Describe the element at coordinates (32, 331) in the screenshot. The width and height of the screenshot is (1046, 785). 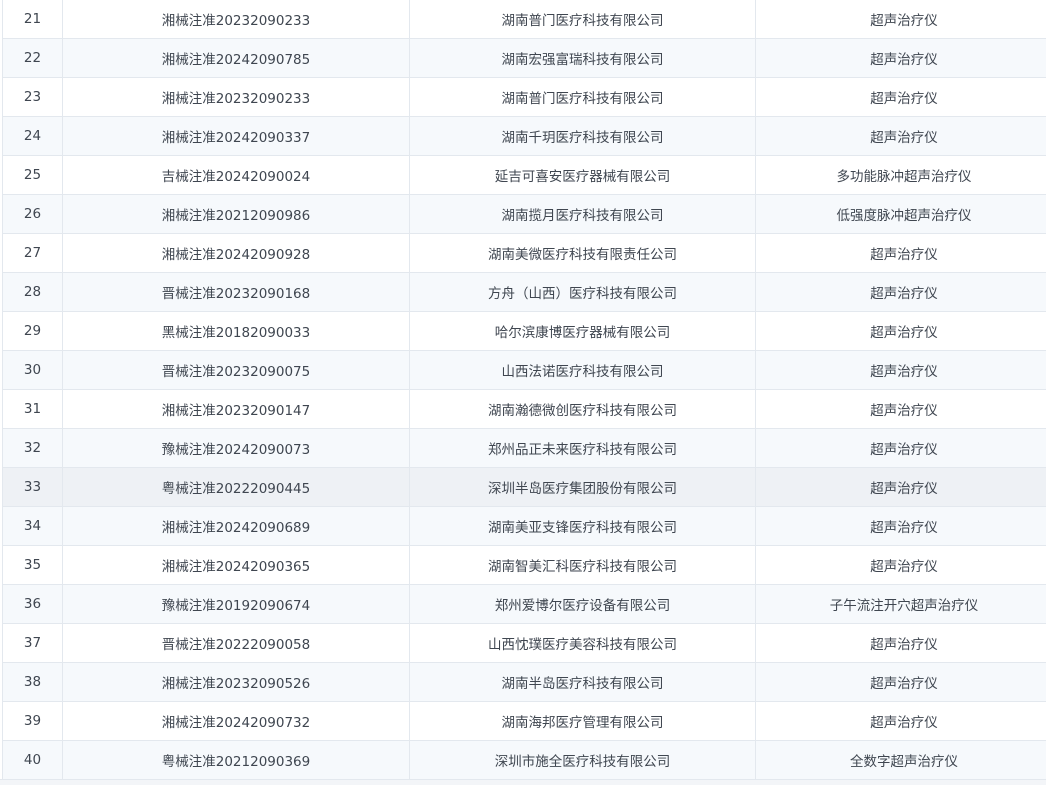
I see `row-index-cell: 29` at that location.